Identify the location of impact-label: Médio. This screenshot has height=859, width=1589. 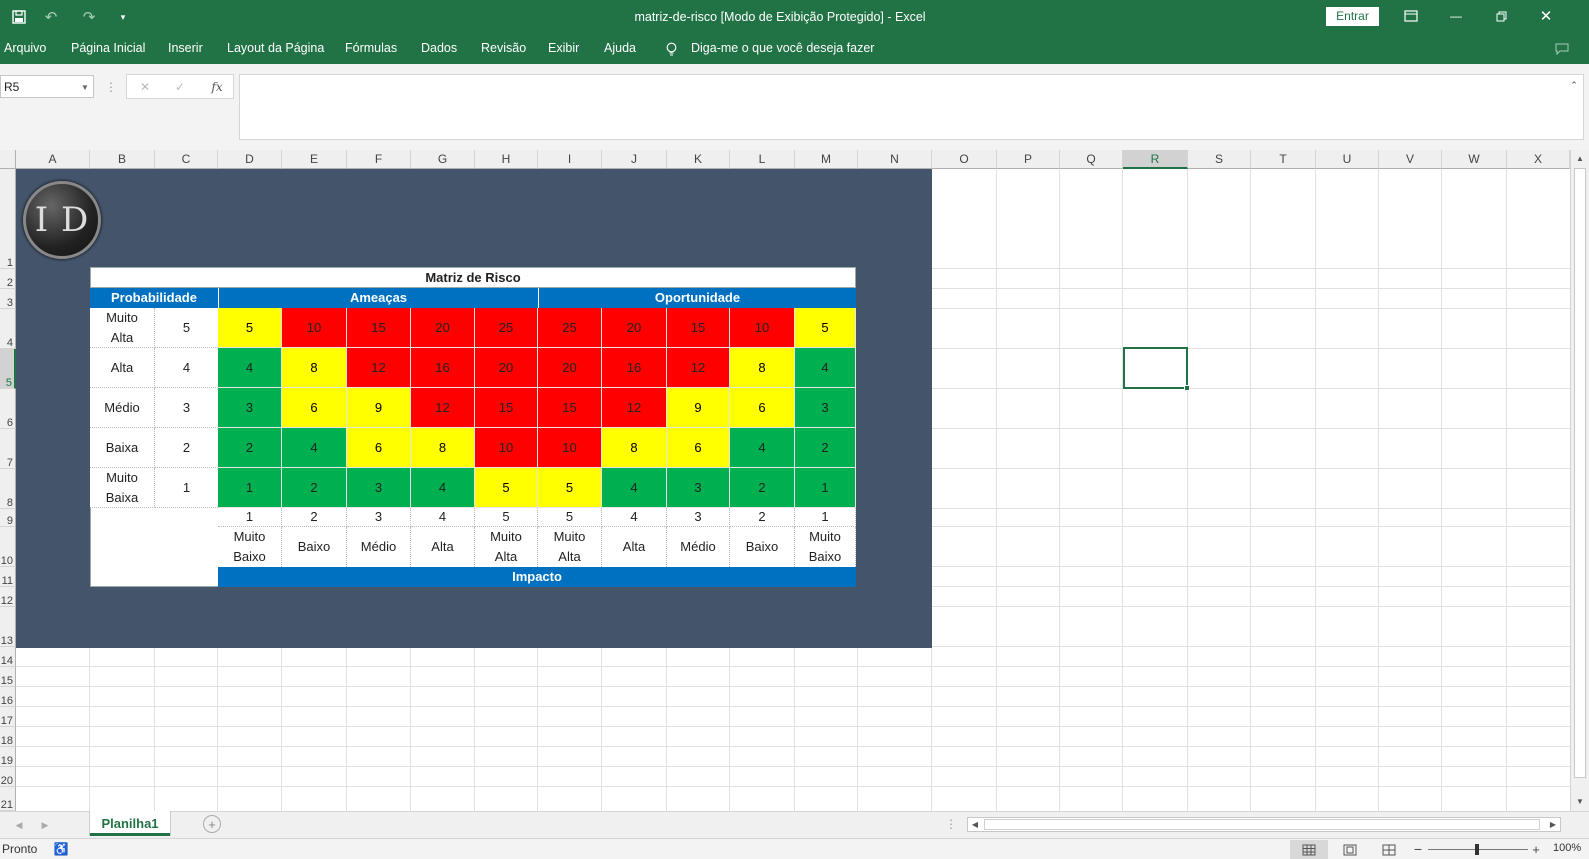
(698, 547).